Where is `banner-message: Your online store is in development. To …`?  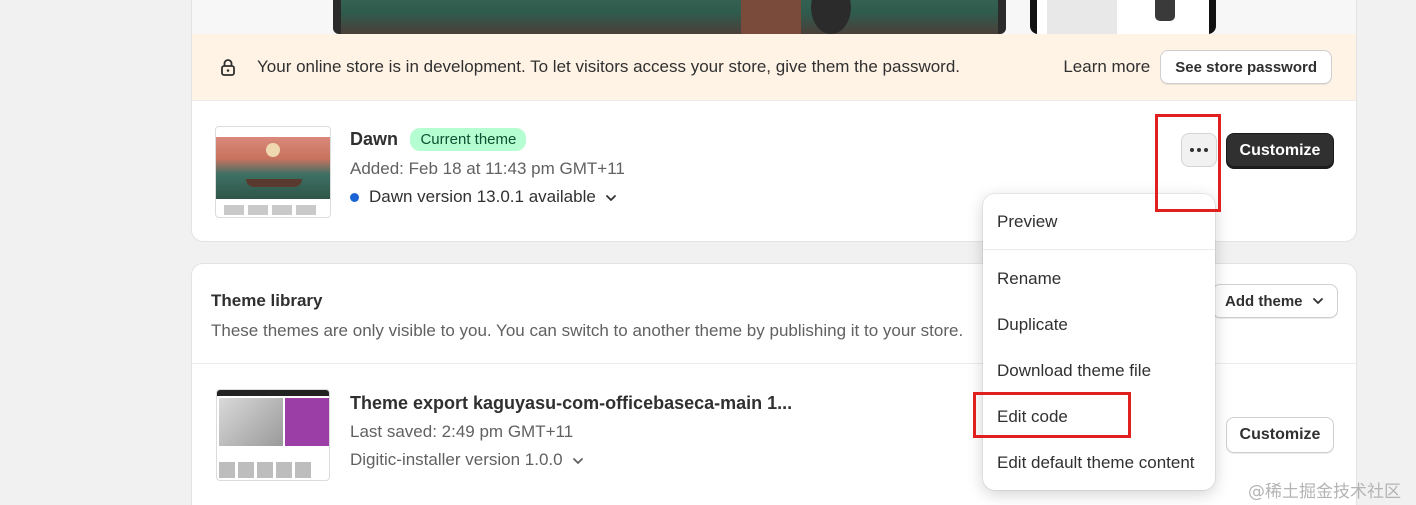
banner-message: Your online store is in development. To … is located at coordinates (609, 66).